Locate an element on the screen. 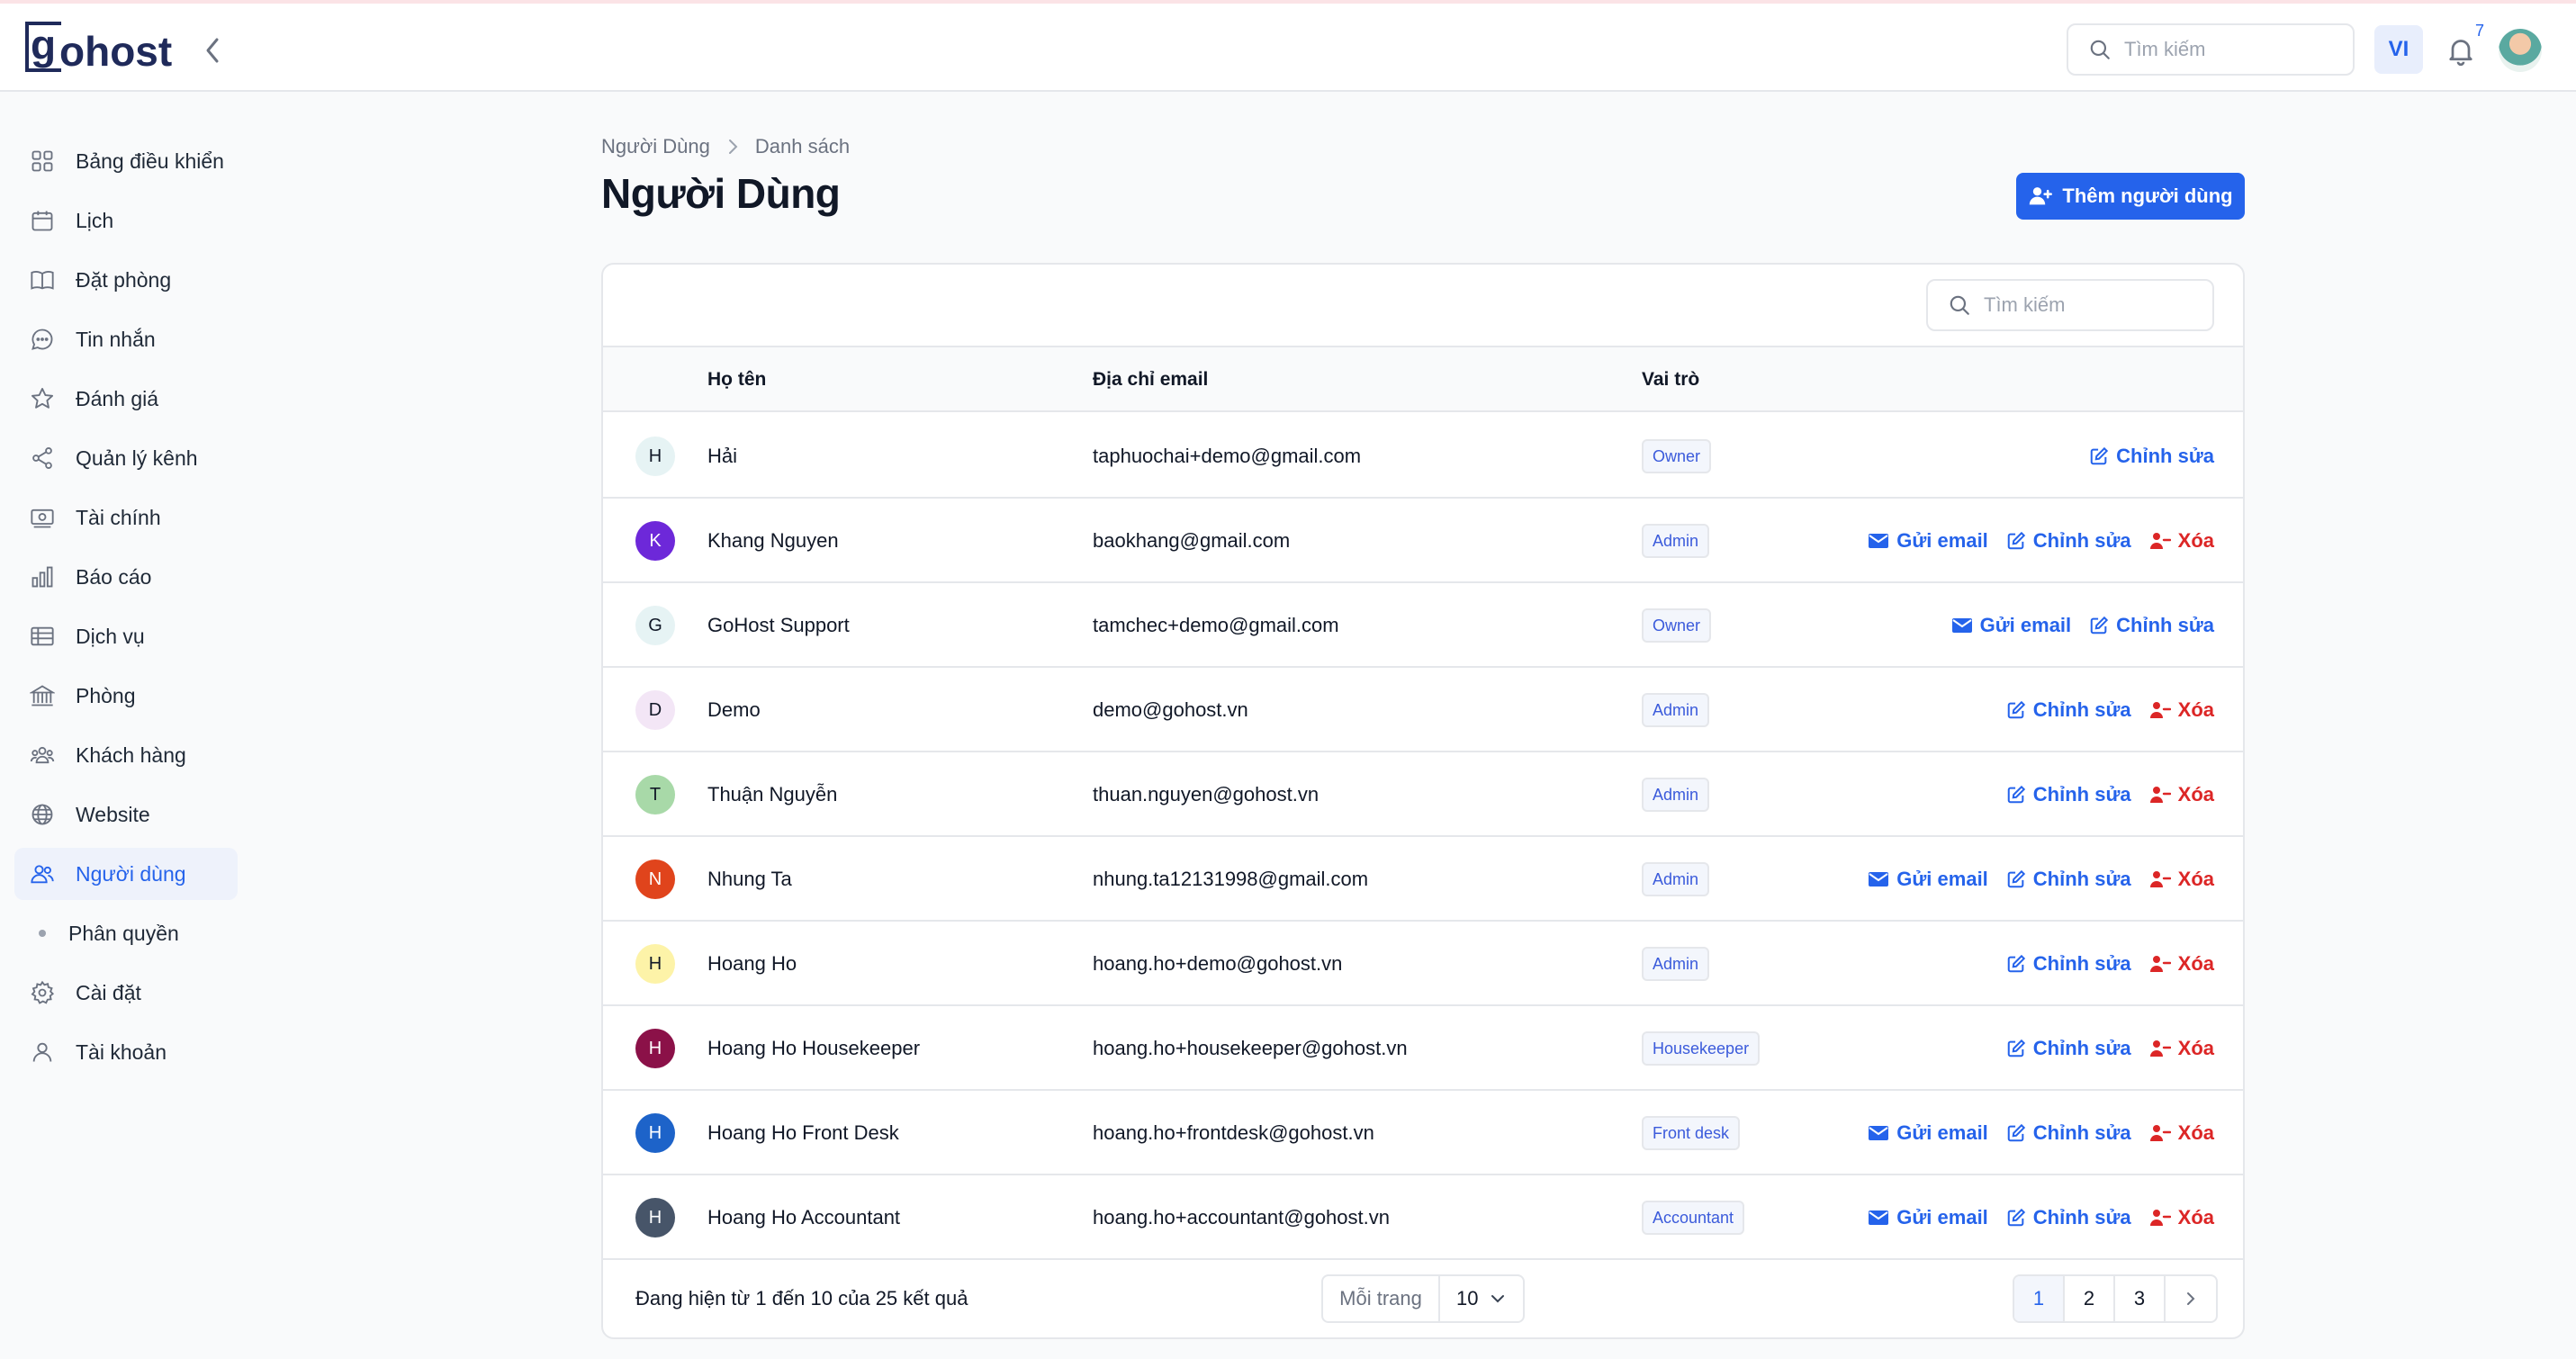  user-email: thuan.nguyen@gohost.vn is located at coordinates (1206, 795).